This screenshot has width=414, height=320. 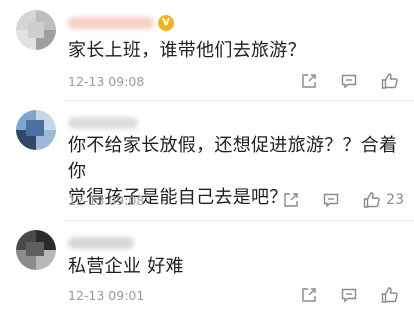 I want to click on comment-text-line: 私营企业 好难, so click(x=126, y=266).